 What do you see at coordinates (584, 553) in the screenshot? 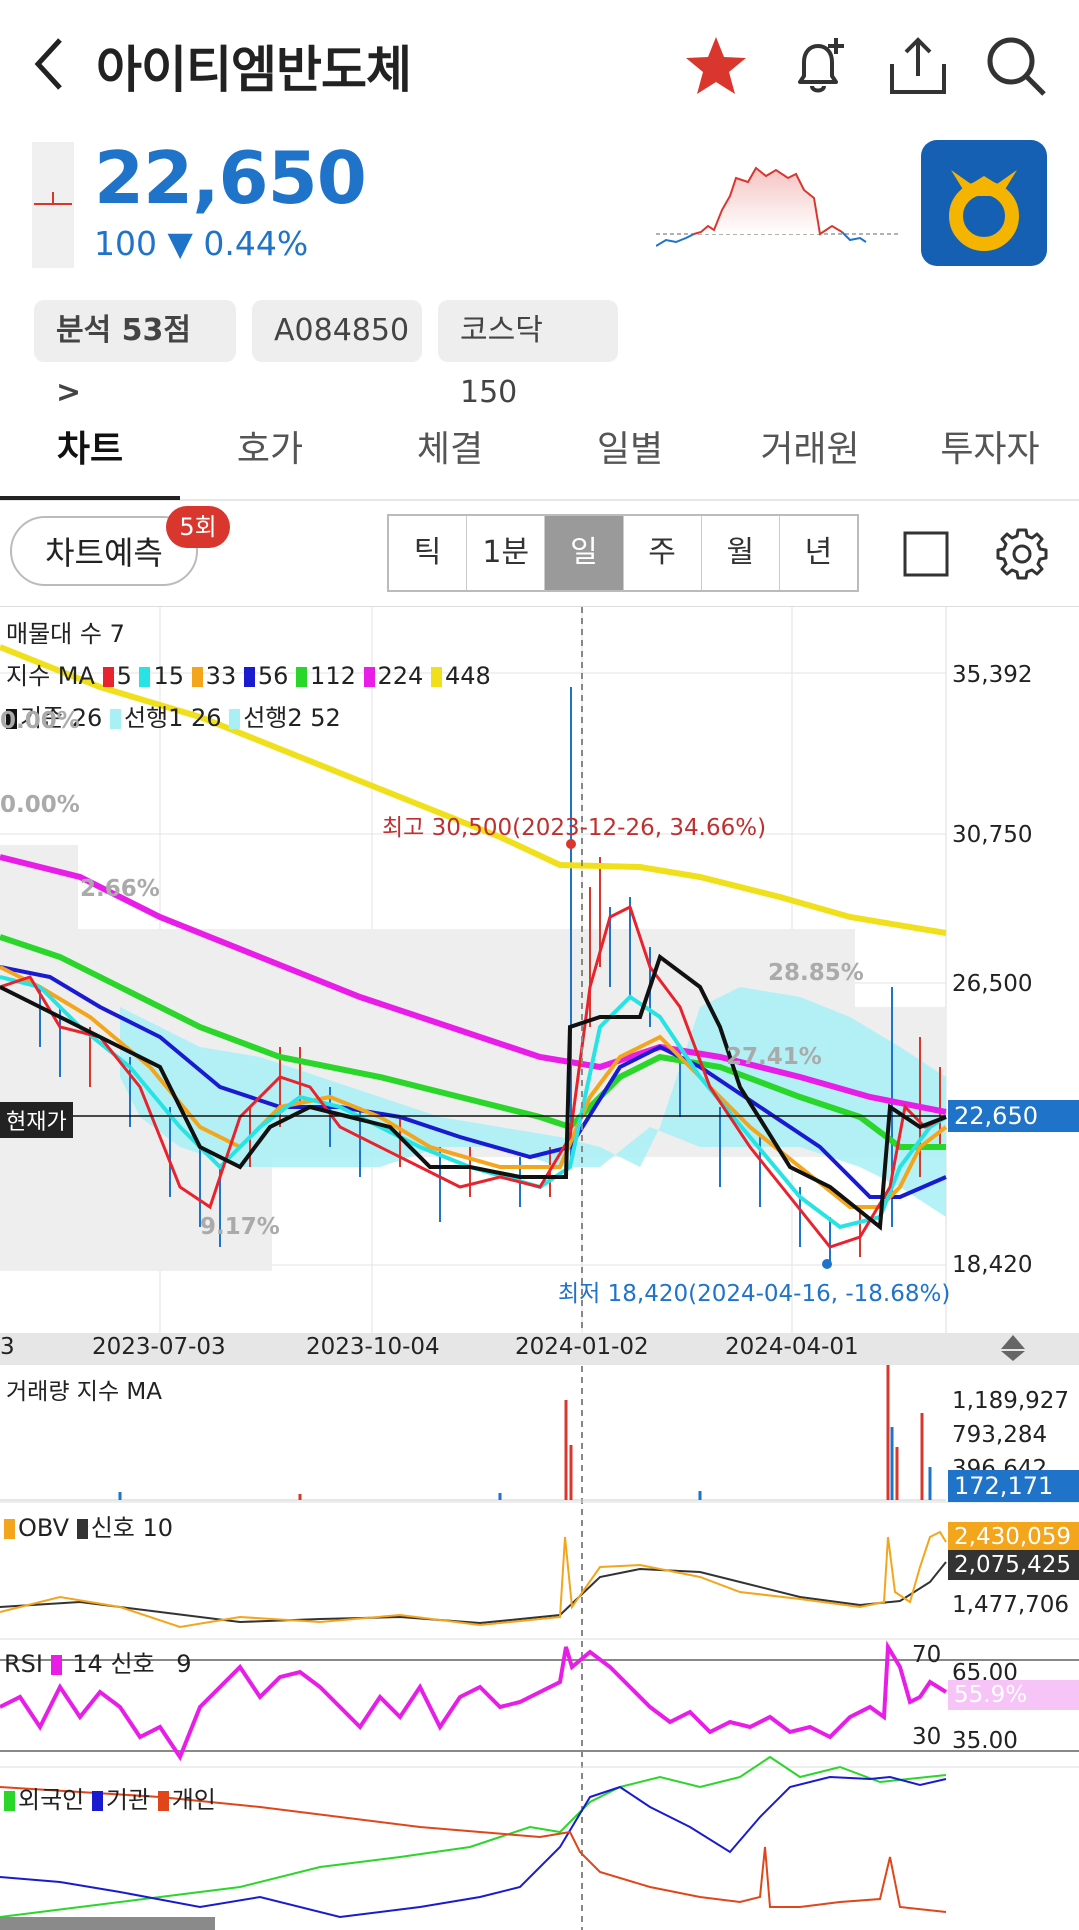
I see `period-day: 일` at bounding box center [584, 553].